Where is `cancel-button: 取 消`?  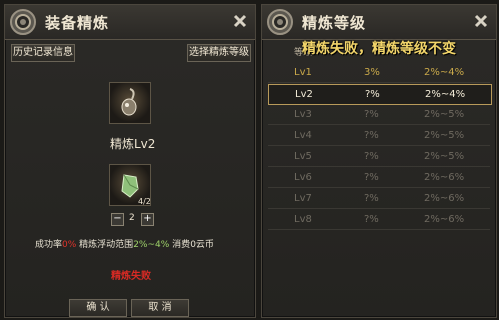
cancel-button: 取 消 is located at coordinates (160, 308).